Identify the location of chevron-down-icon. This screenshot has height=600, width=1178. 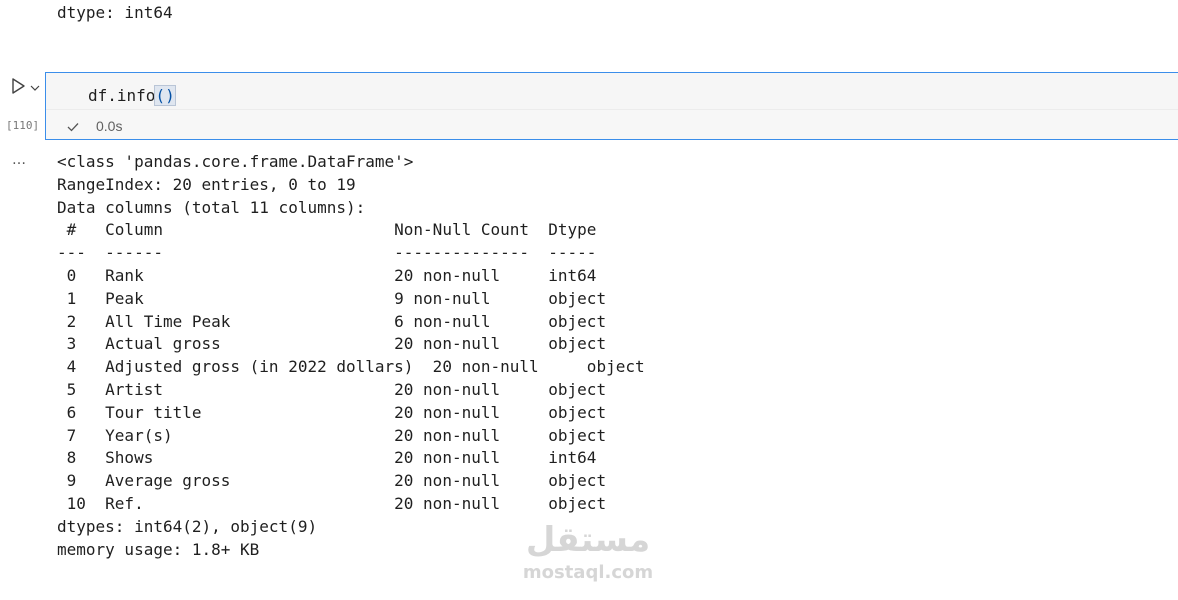
(35, 88).